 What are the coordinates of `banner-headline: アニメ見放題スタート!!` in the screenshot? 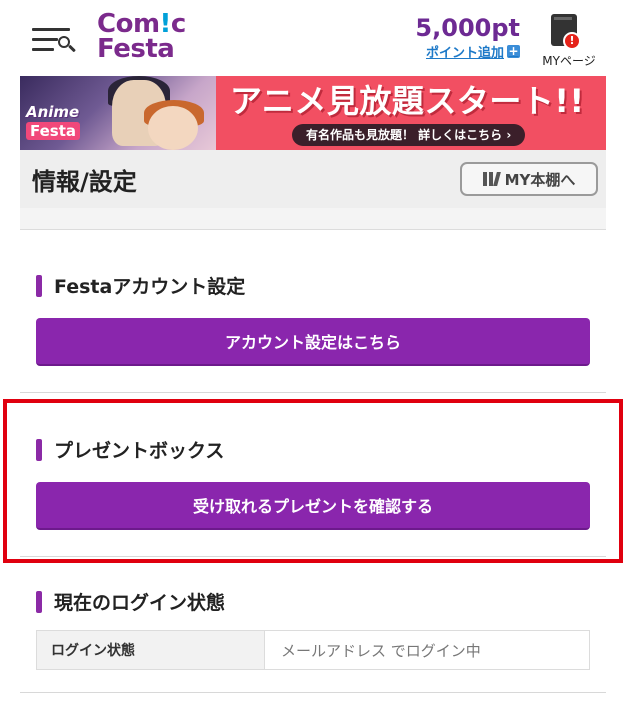 It's located at (407, 101).